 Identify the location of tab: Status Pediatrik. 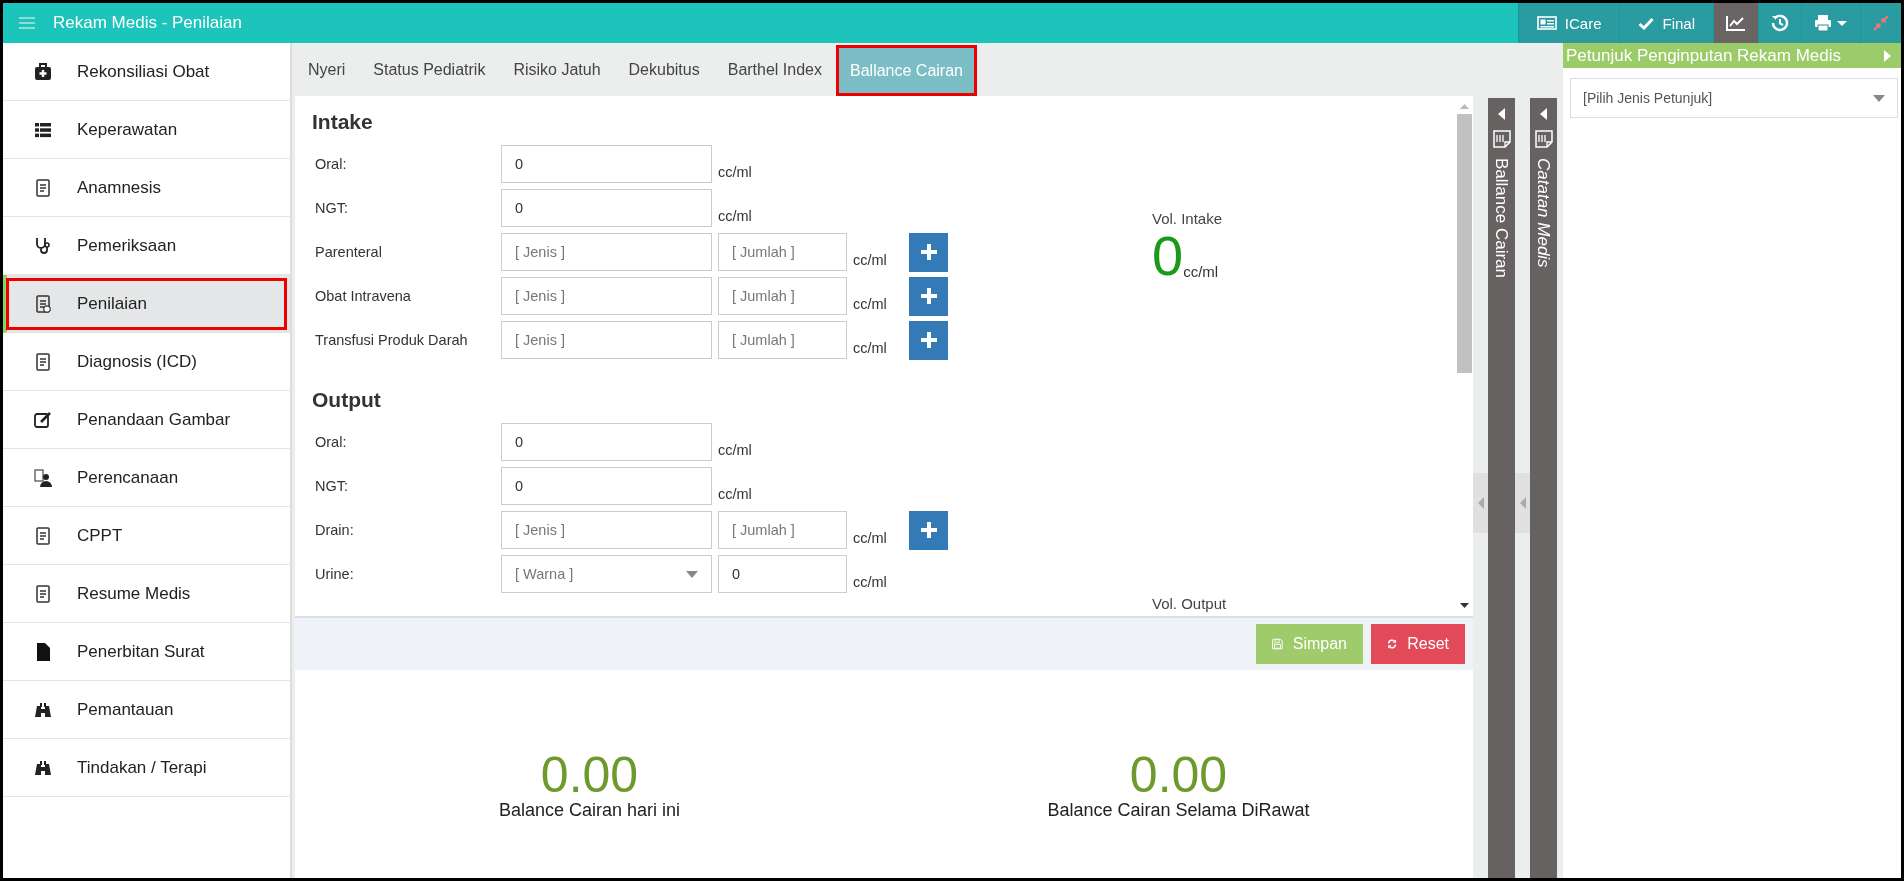
(429, 69).